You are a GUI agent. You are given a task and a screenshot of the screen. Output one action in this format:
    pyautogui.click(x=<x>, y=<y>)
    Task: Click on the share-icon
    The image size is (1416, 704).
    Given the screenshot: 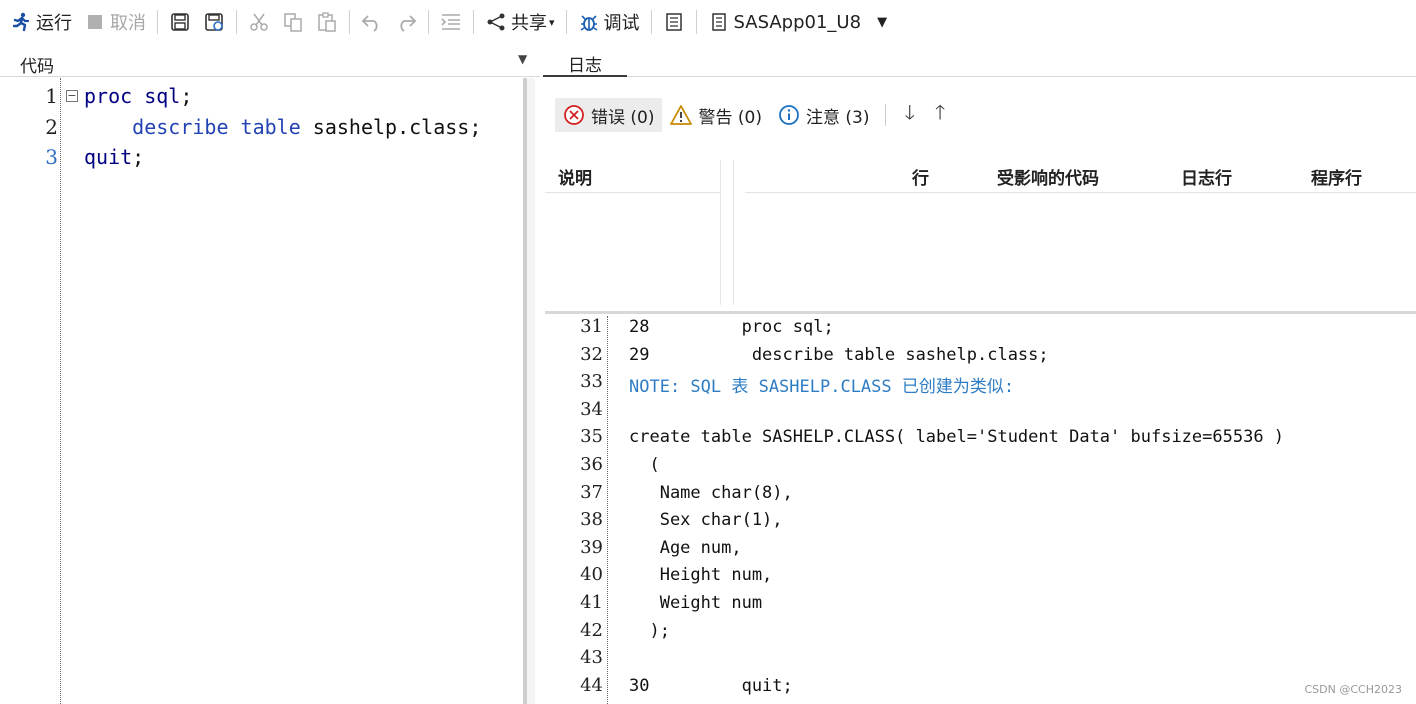 What is the action you would take?
    pyautogui.click(x=496, y=22)
    